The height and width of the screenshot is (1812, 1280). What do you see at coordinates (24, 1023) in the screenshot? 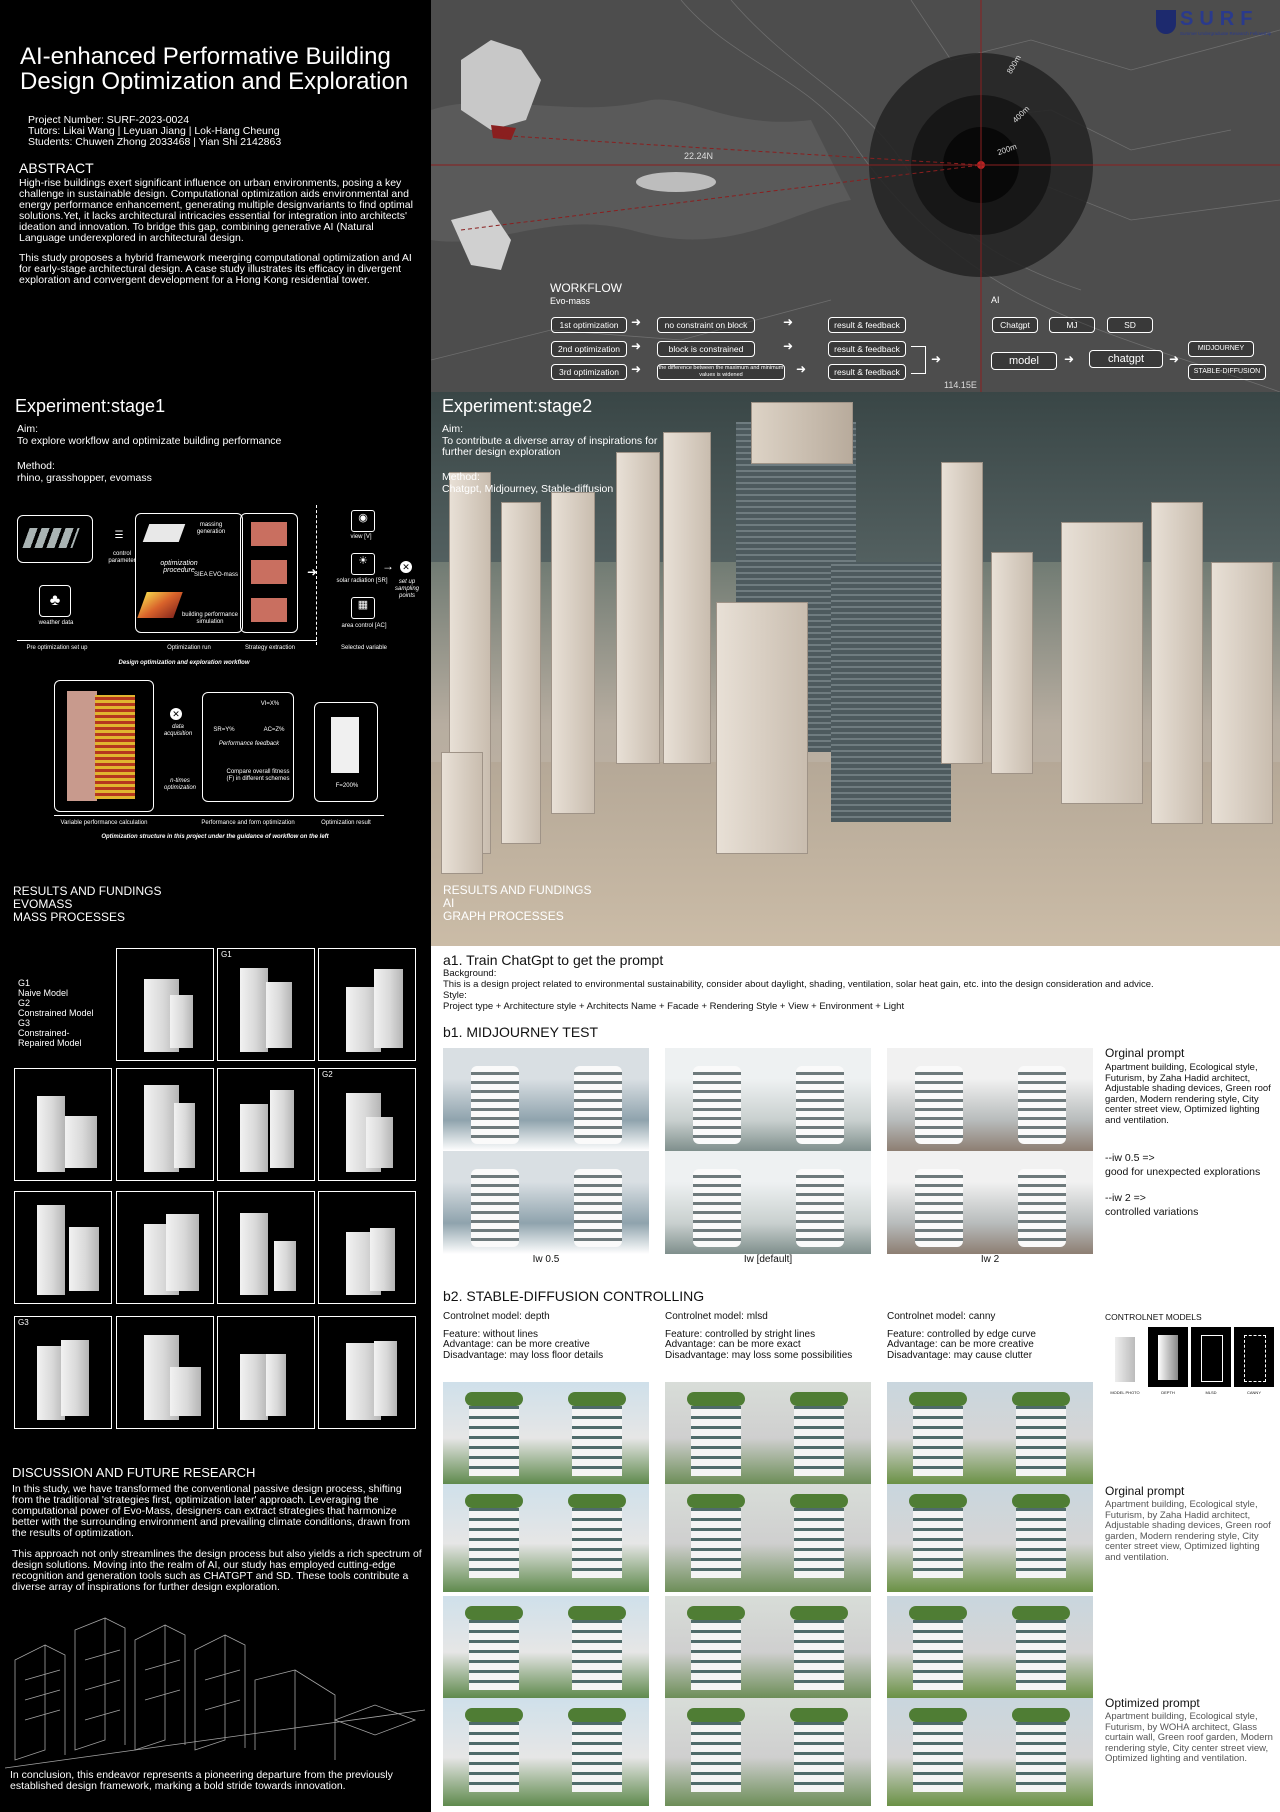
I see `legend-g3-code: G3` at bounding box center [24, 1023].